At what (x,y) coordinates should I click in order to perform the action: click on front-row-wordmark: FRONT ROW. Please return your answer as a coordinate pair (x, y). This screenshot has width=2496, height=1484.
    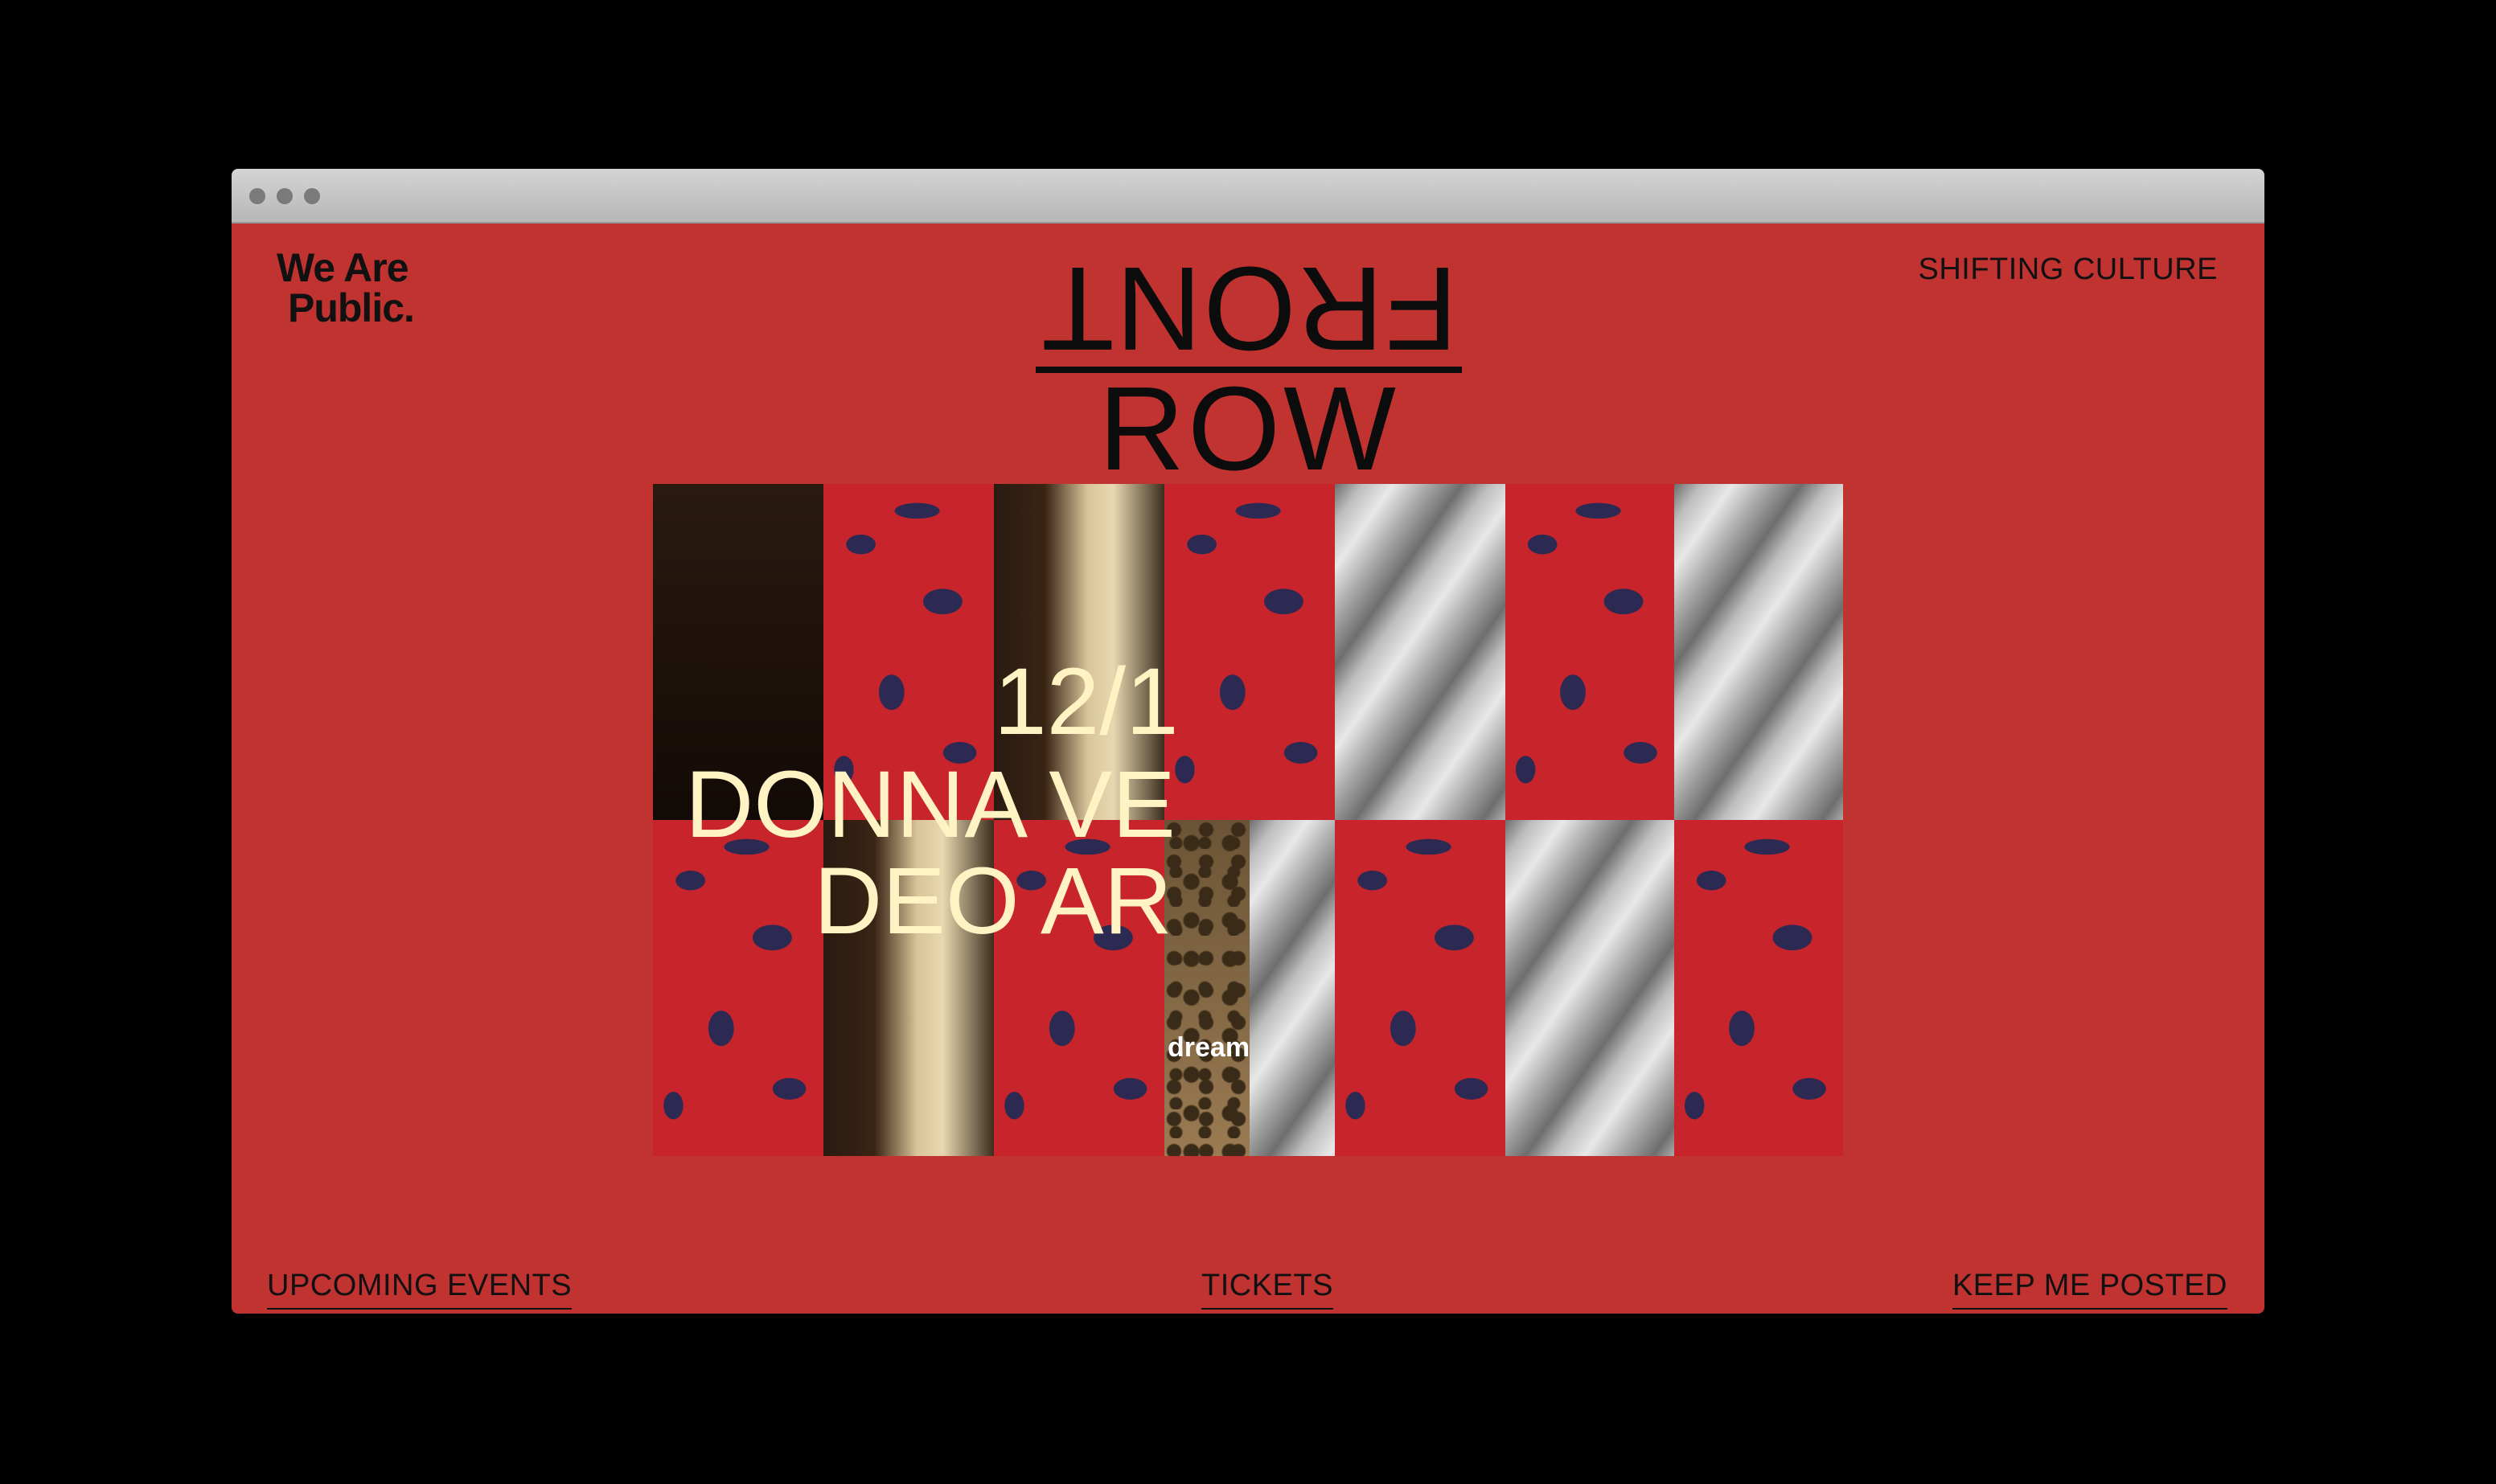
    Looking at the image, I should click on (1249, 369).